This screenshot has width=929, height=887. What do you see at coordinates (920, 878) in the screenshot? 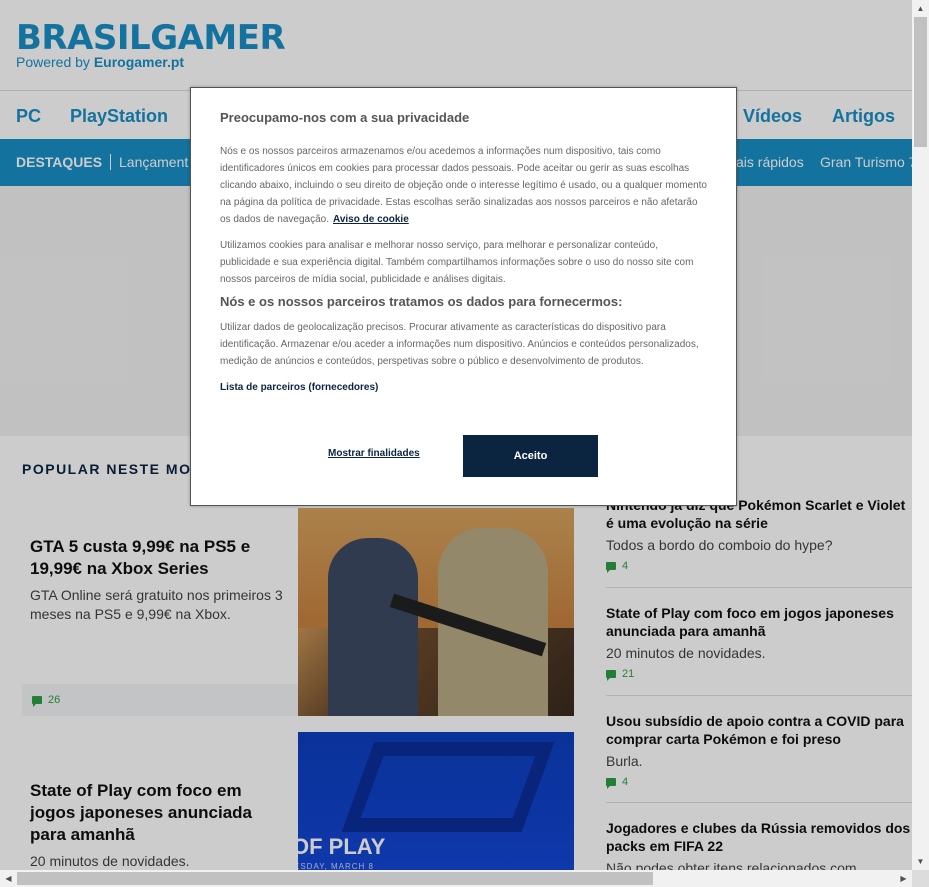
I see `scrollbar-corner` at bounding box center [920, 878].